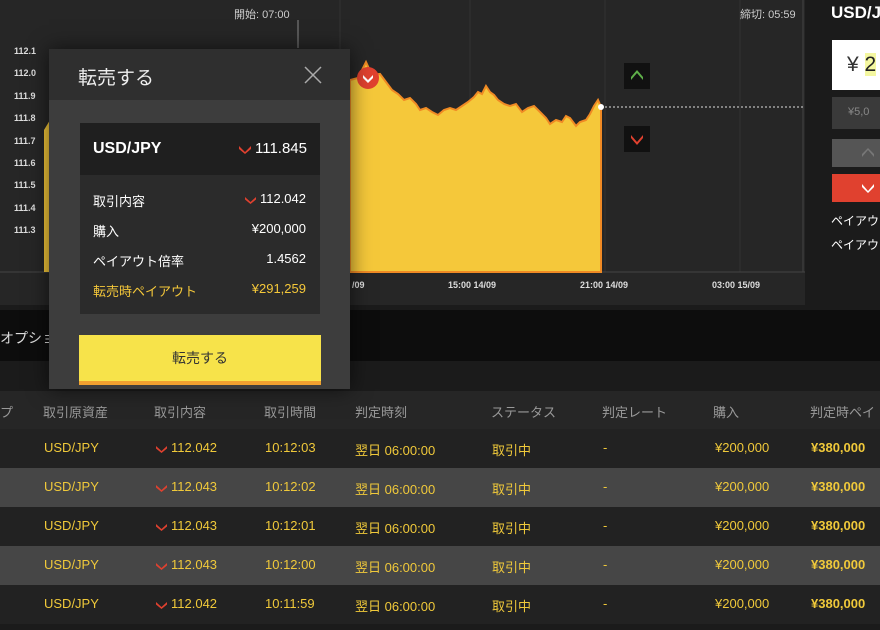  What do you see at coordinates (870, 64) in the screenshot?
I see `amount-value: 2` at bounding box center [870, 64].